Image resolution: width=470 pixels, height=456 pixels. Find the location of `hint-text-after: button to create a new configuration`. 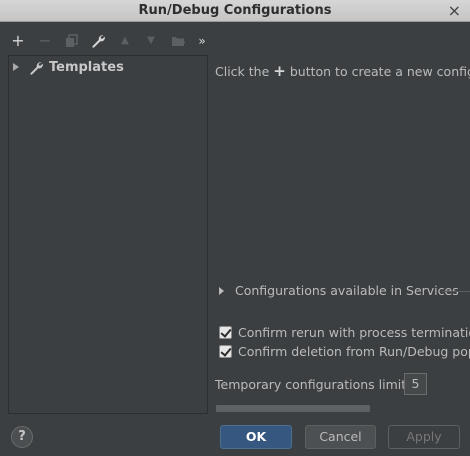

hint-text-after: button to create a new configuration is located at coordinates (379, 71).